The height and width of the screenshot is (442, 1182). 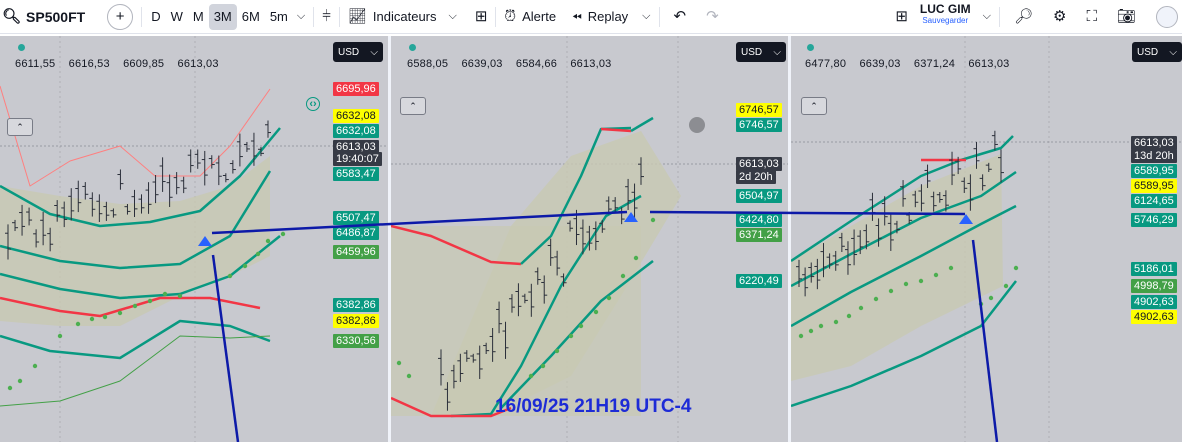 What do you see at coordinates (279, 17) in the screenshot?
I see `timeframe-5m: 5m` at bounding box center [279, 17].